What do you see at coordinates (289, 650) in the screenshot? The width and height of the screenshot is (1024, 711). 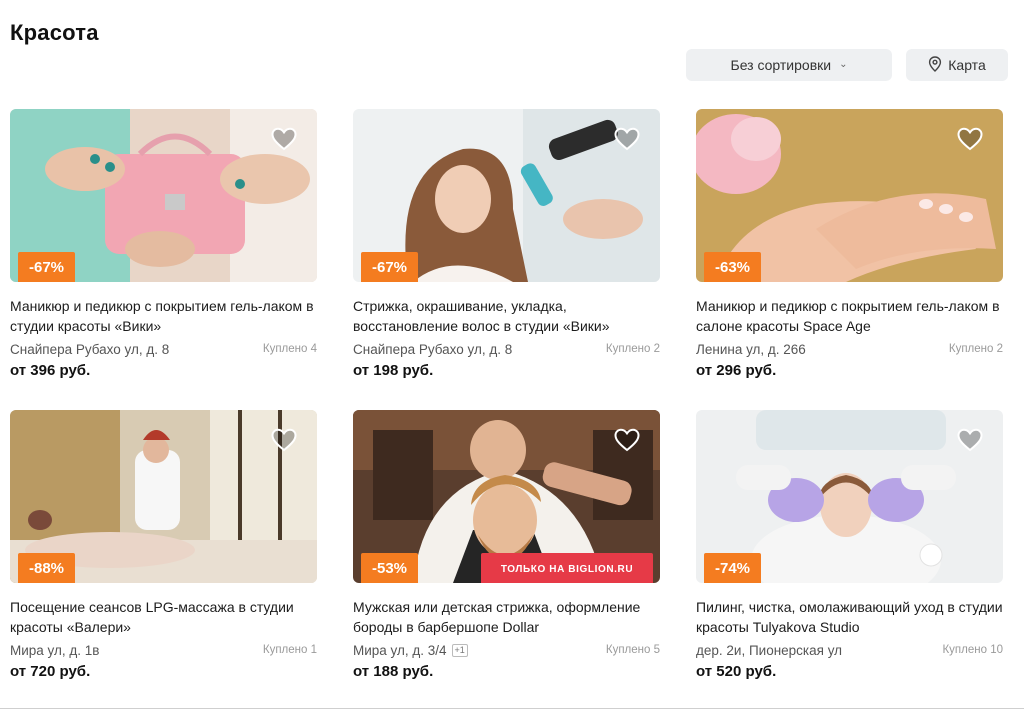 I see `bought-count: Куплено 1` at bounding box center [289, 650].